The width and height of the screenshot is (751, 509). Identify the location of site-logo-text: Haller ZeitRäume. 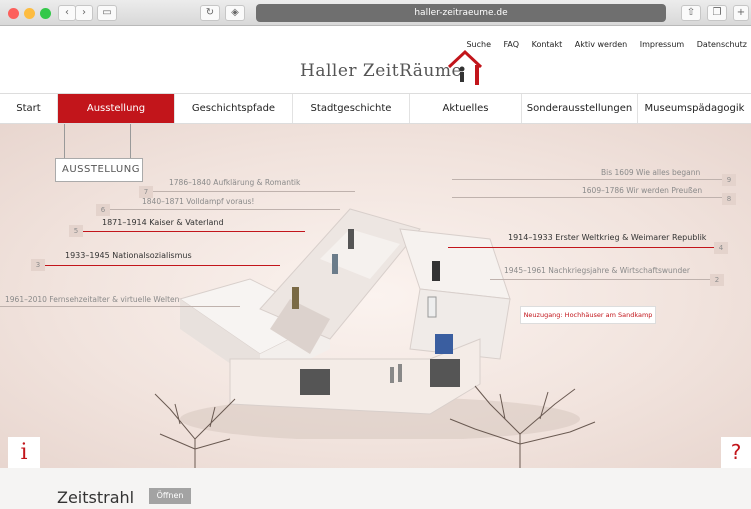
(381, 71).